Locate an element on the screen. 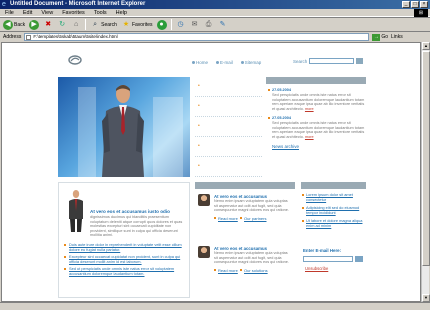  media-icon: ● is located at coordinates (161, 24).